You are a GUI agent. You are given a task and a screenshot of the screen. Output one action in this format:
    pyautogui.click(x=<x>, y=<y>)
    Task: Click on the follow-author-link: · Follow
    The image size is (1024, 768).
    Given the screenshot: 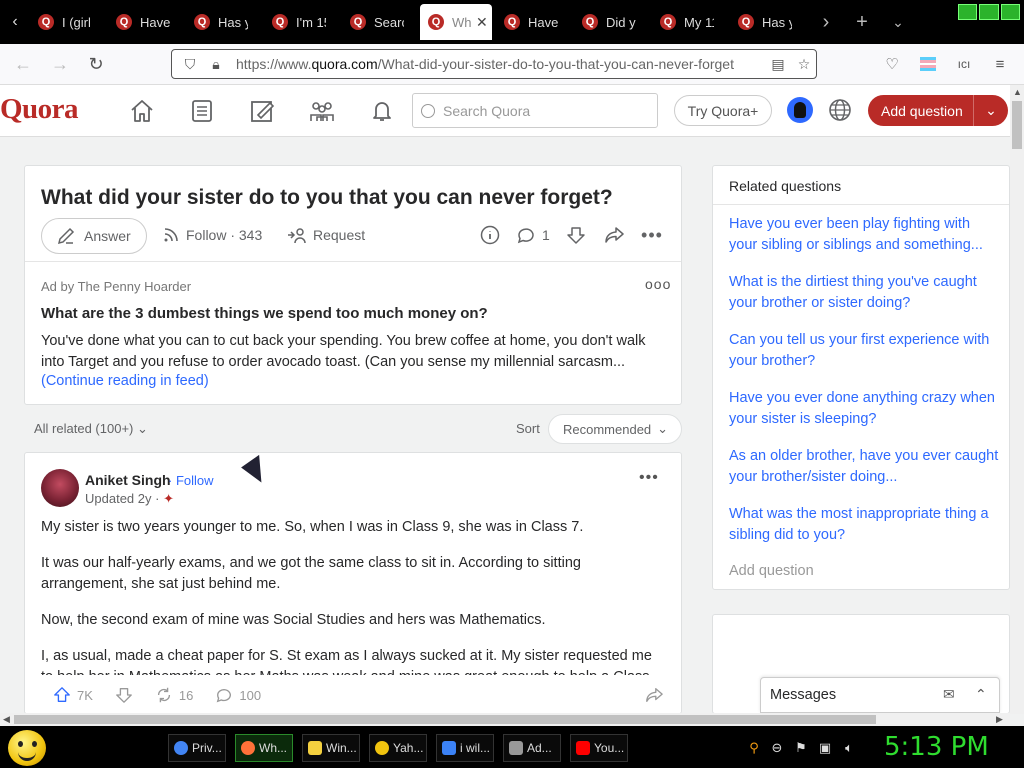 What is the action you would take?
    pyautogui.click(x=191, y=480)
    